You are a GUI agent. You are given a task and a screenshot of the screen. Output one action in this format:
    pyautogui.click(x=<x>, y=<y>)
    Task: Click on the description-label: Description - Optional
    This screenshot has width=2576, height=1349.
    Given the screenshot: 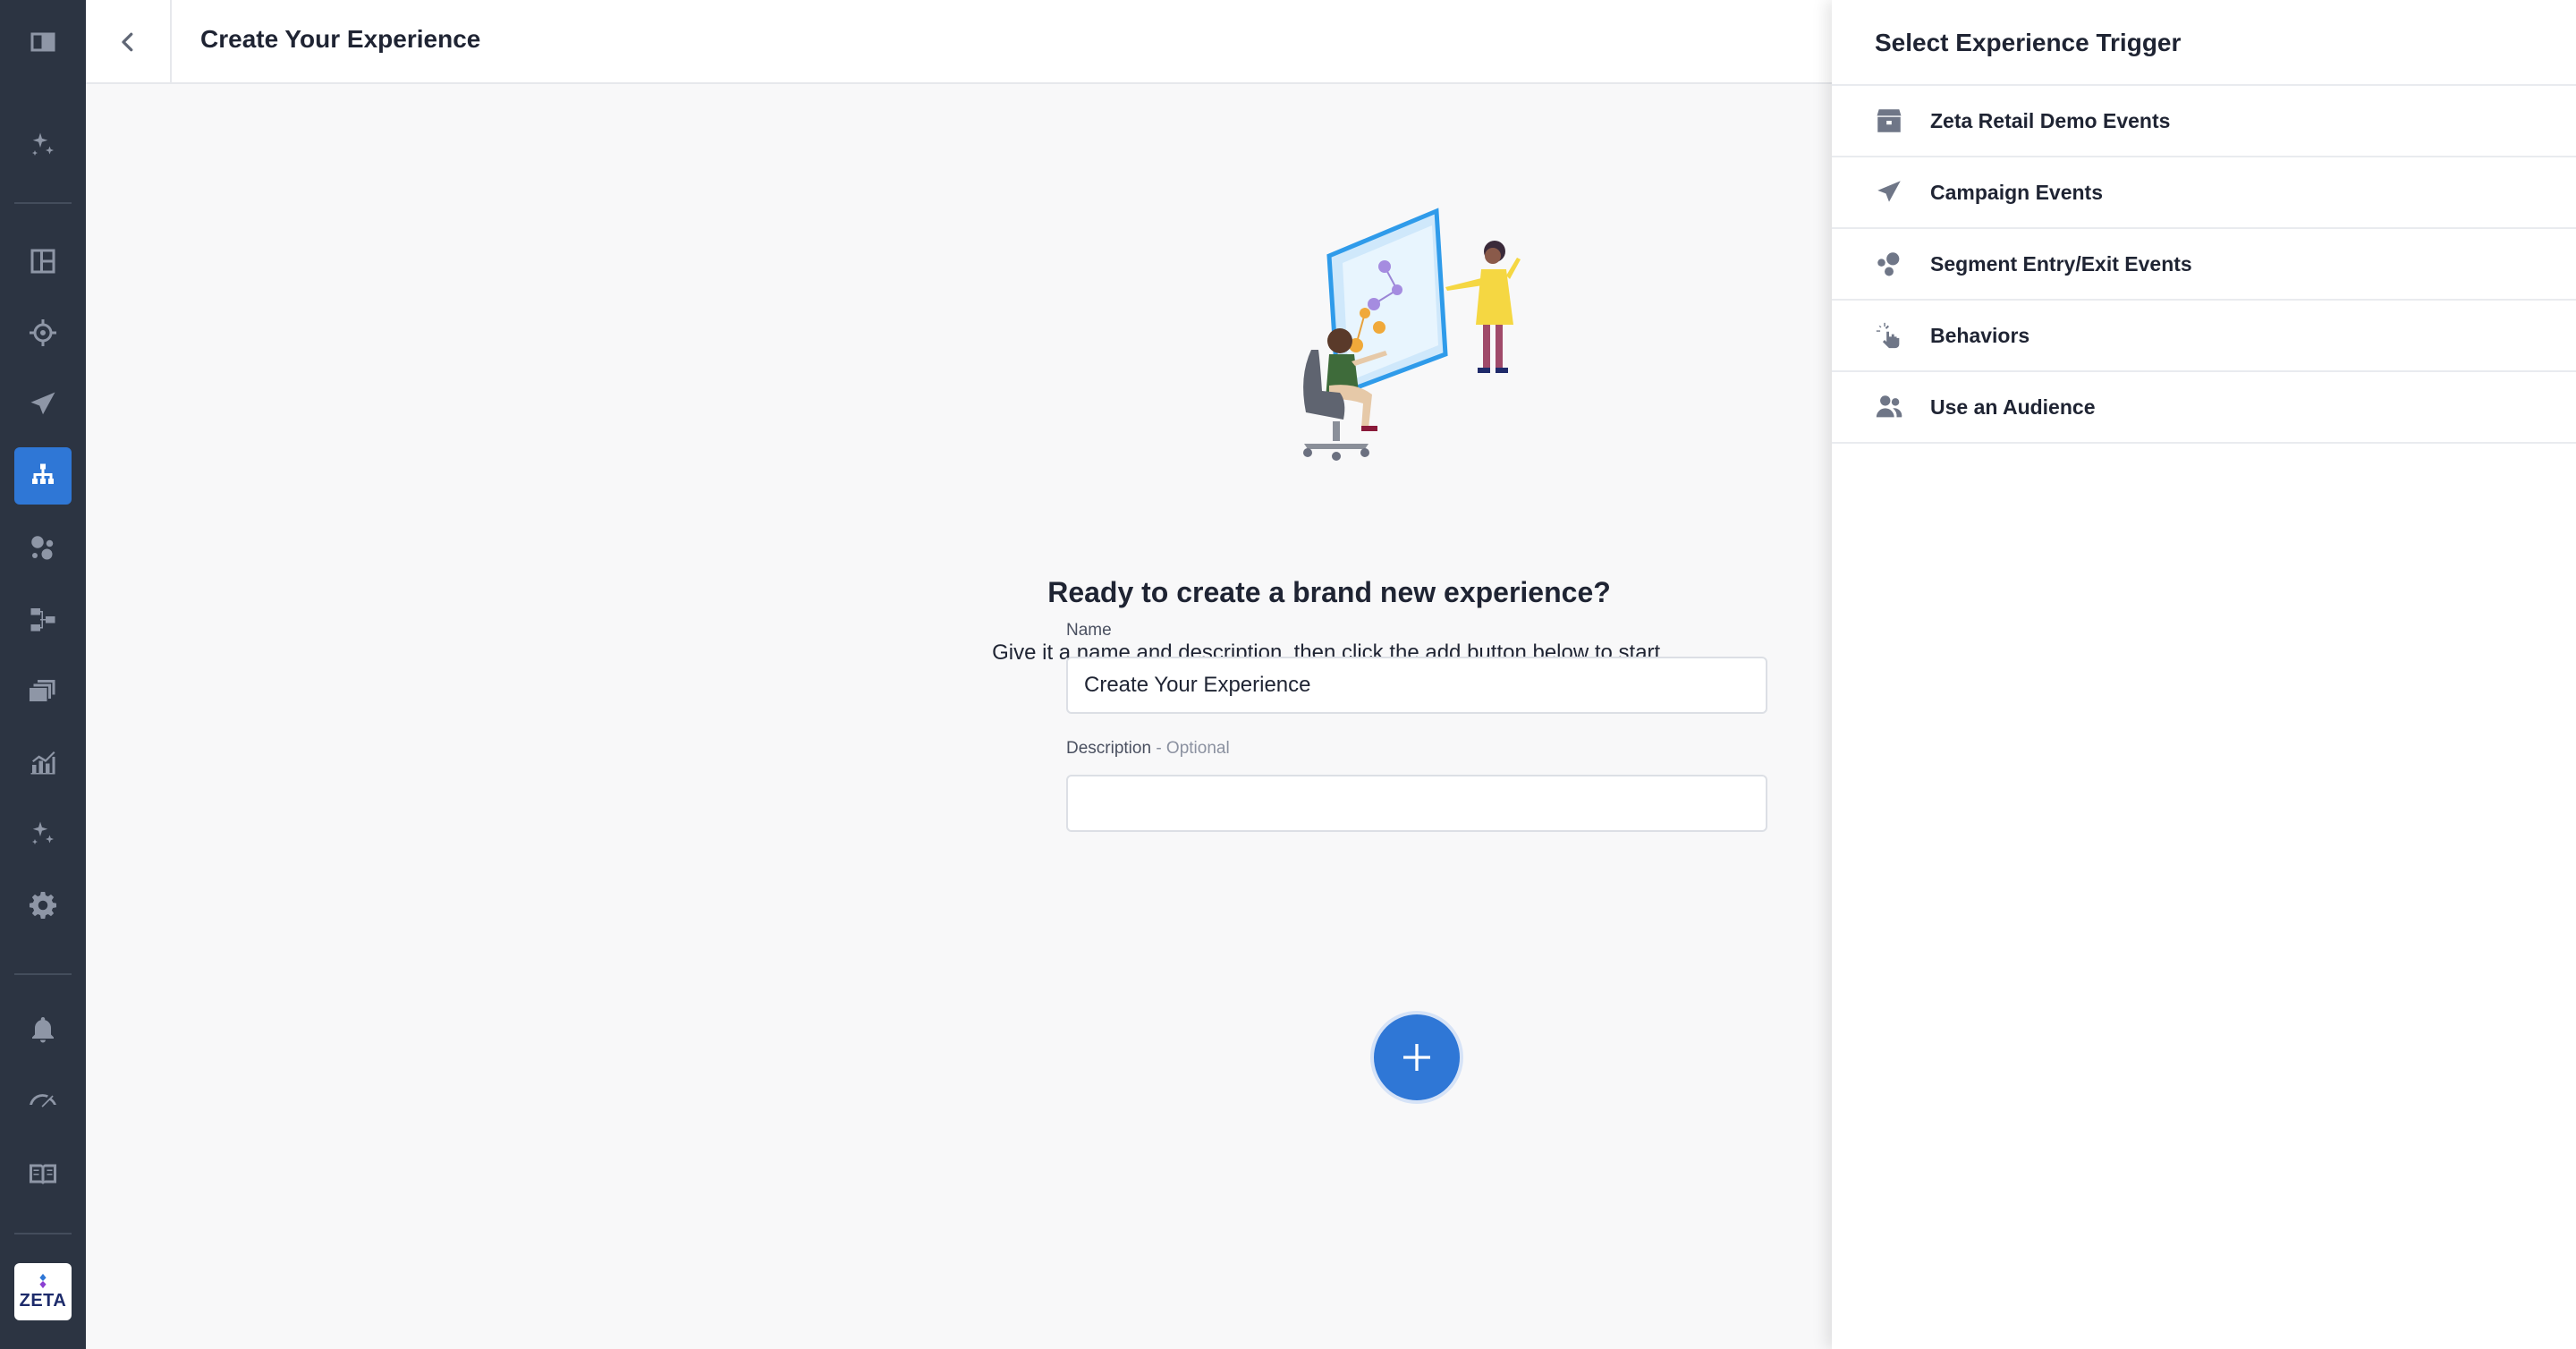 What is the action you would take?
    pyautogui.click(x=1148, y=749)
    